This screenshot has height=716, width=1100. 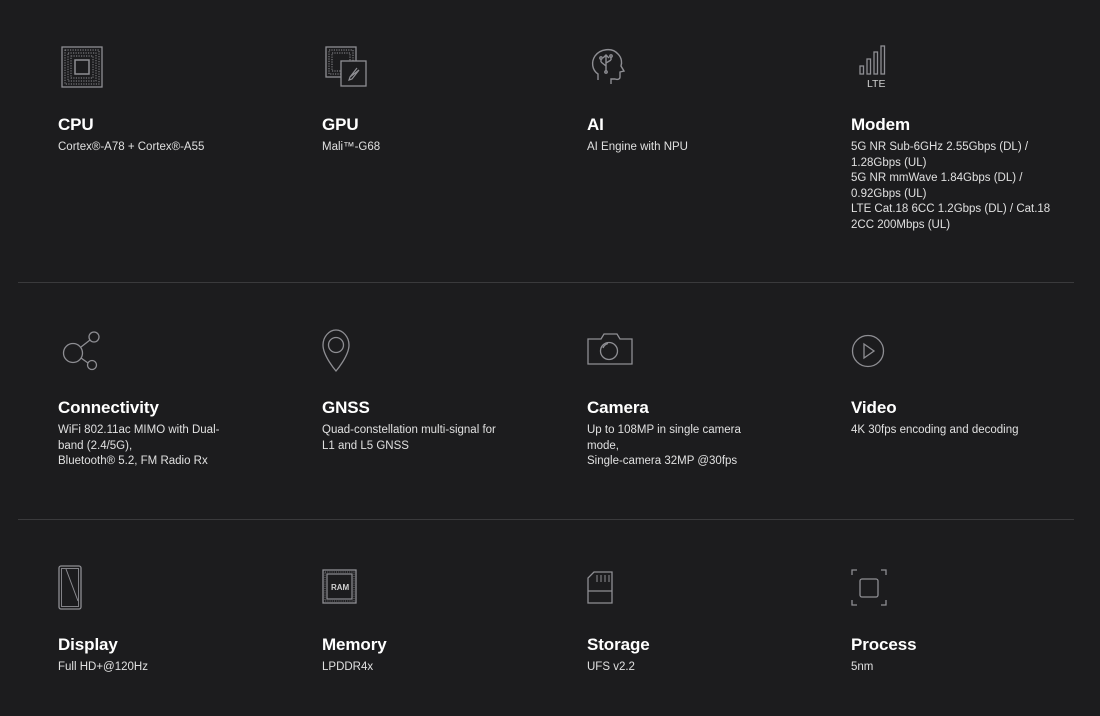 What do you see at coordinates (131, 147) in the screenshot?
I see `spec-description-line: Cortex®-A78 + Cortex®-A55` at bounding box center [131, 147].